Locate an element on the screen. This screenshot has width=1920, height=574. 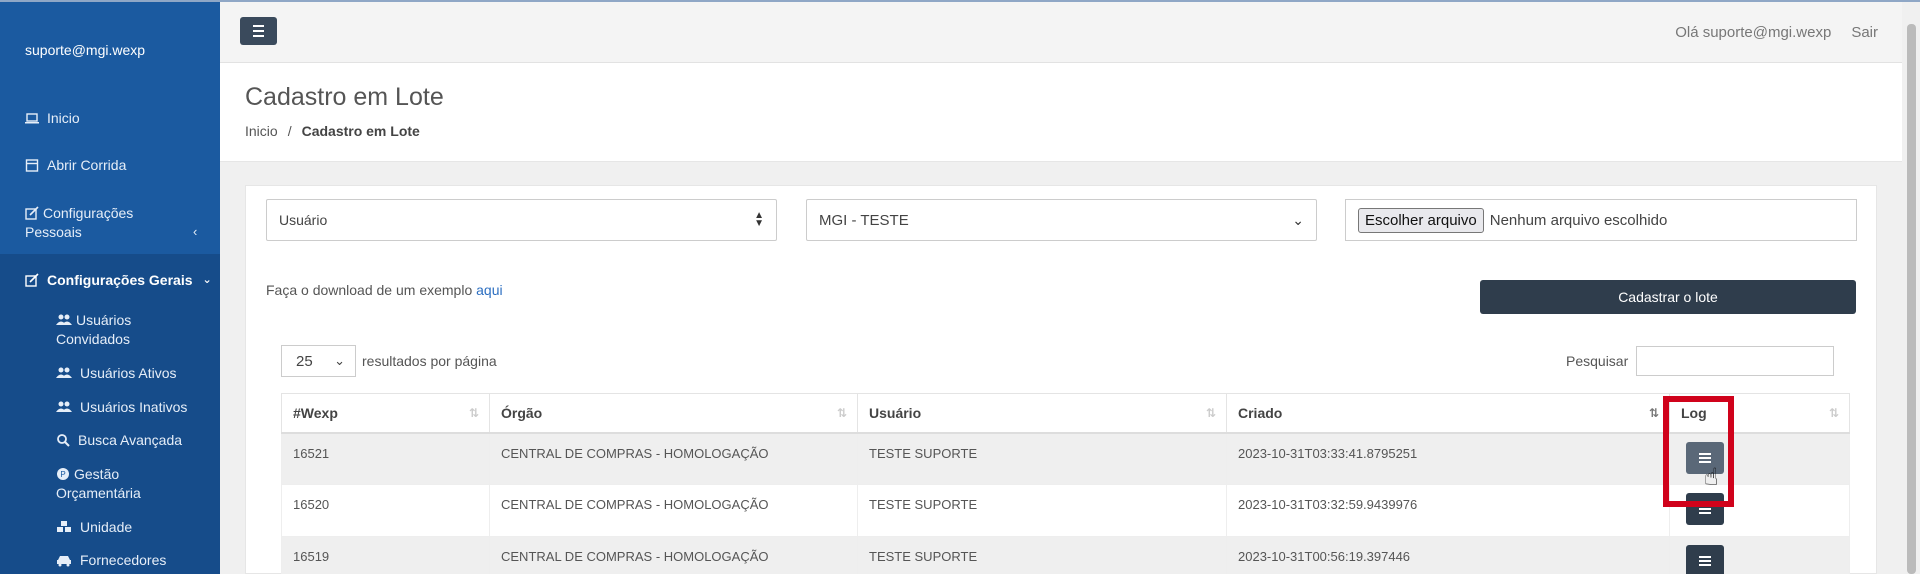
sidebar-subitem-busca-avancada: Busca Avançada is located at coordinates (119, 440).